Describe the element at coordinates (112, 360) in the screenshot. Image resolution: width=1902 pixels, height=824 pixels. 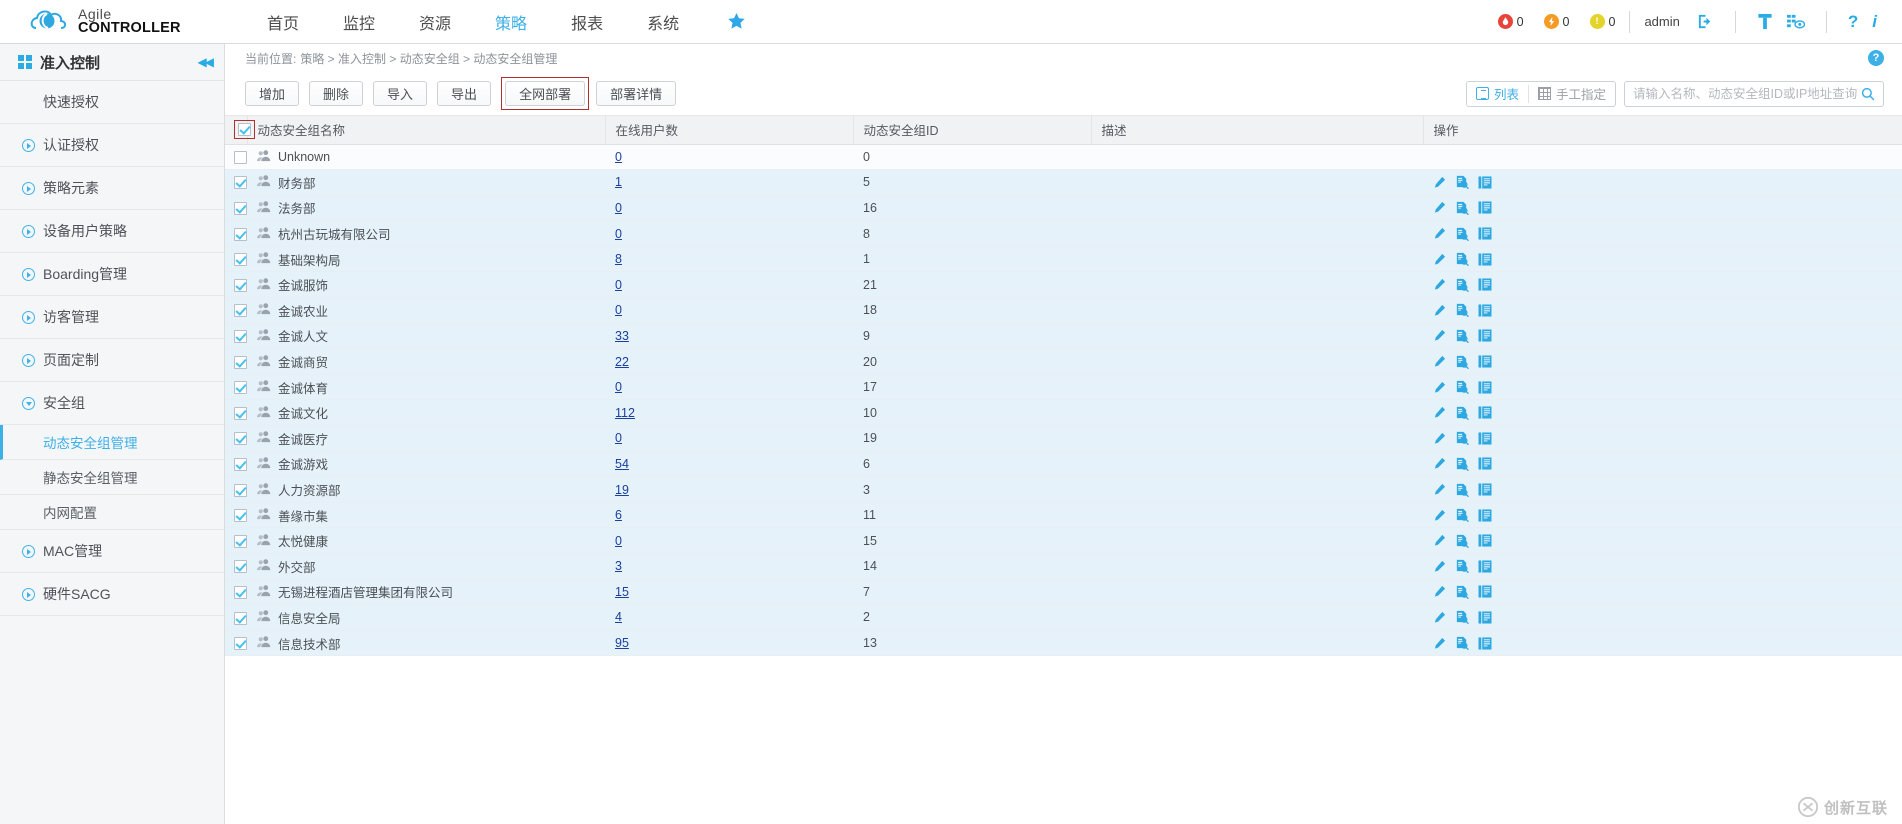
I see `sidebar-item-page-custom: 页面定制` at that location.